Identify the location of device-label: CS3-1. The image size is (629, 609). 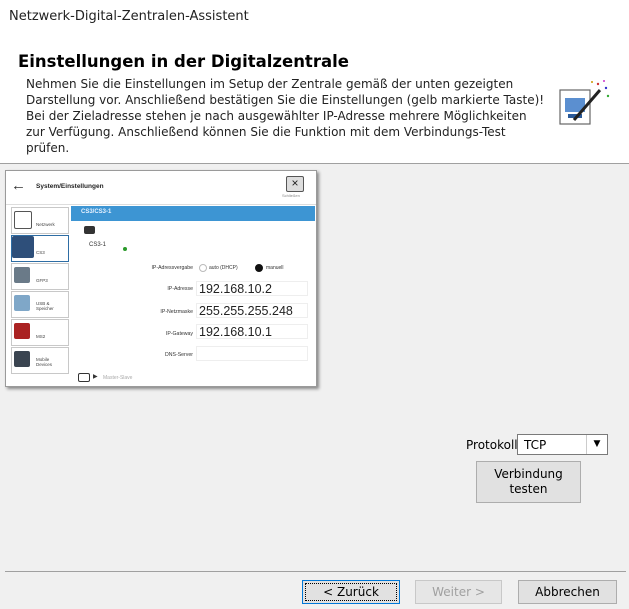
(98, 245).